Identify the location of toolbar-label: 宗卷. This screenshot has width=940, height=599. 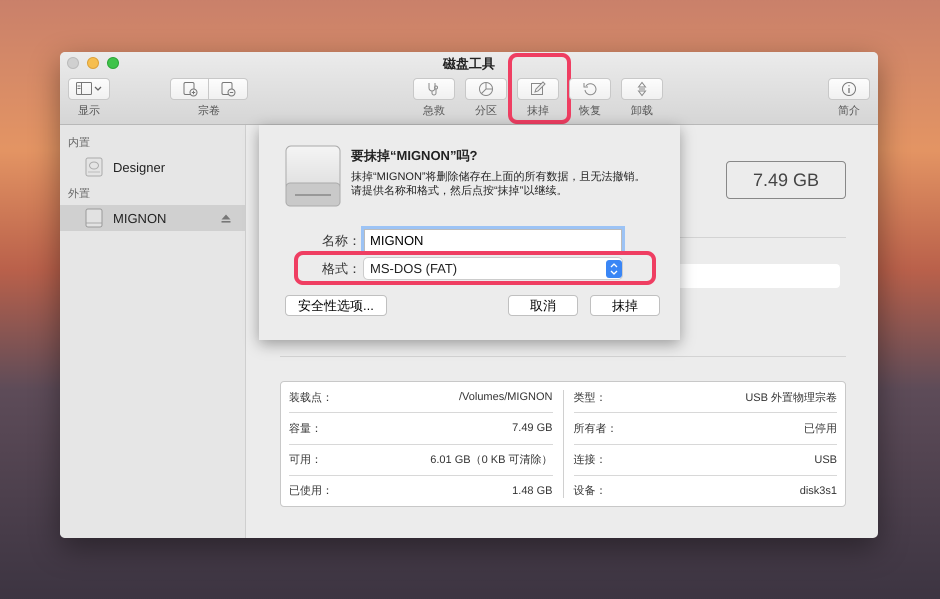
(209, 111).